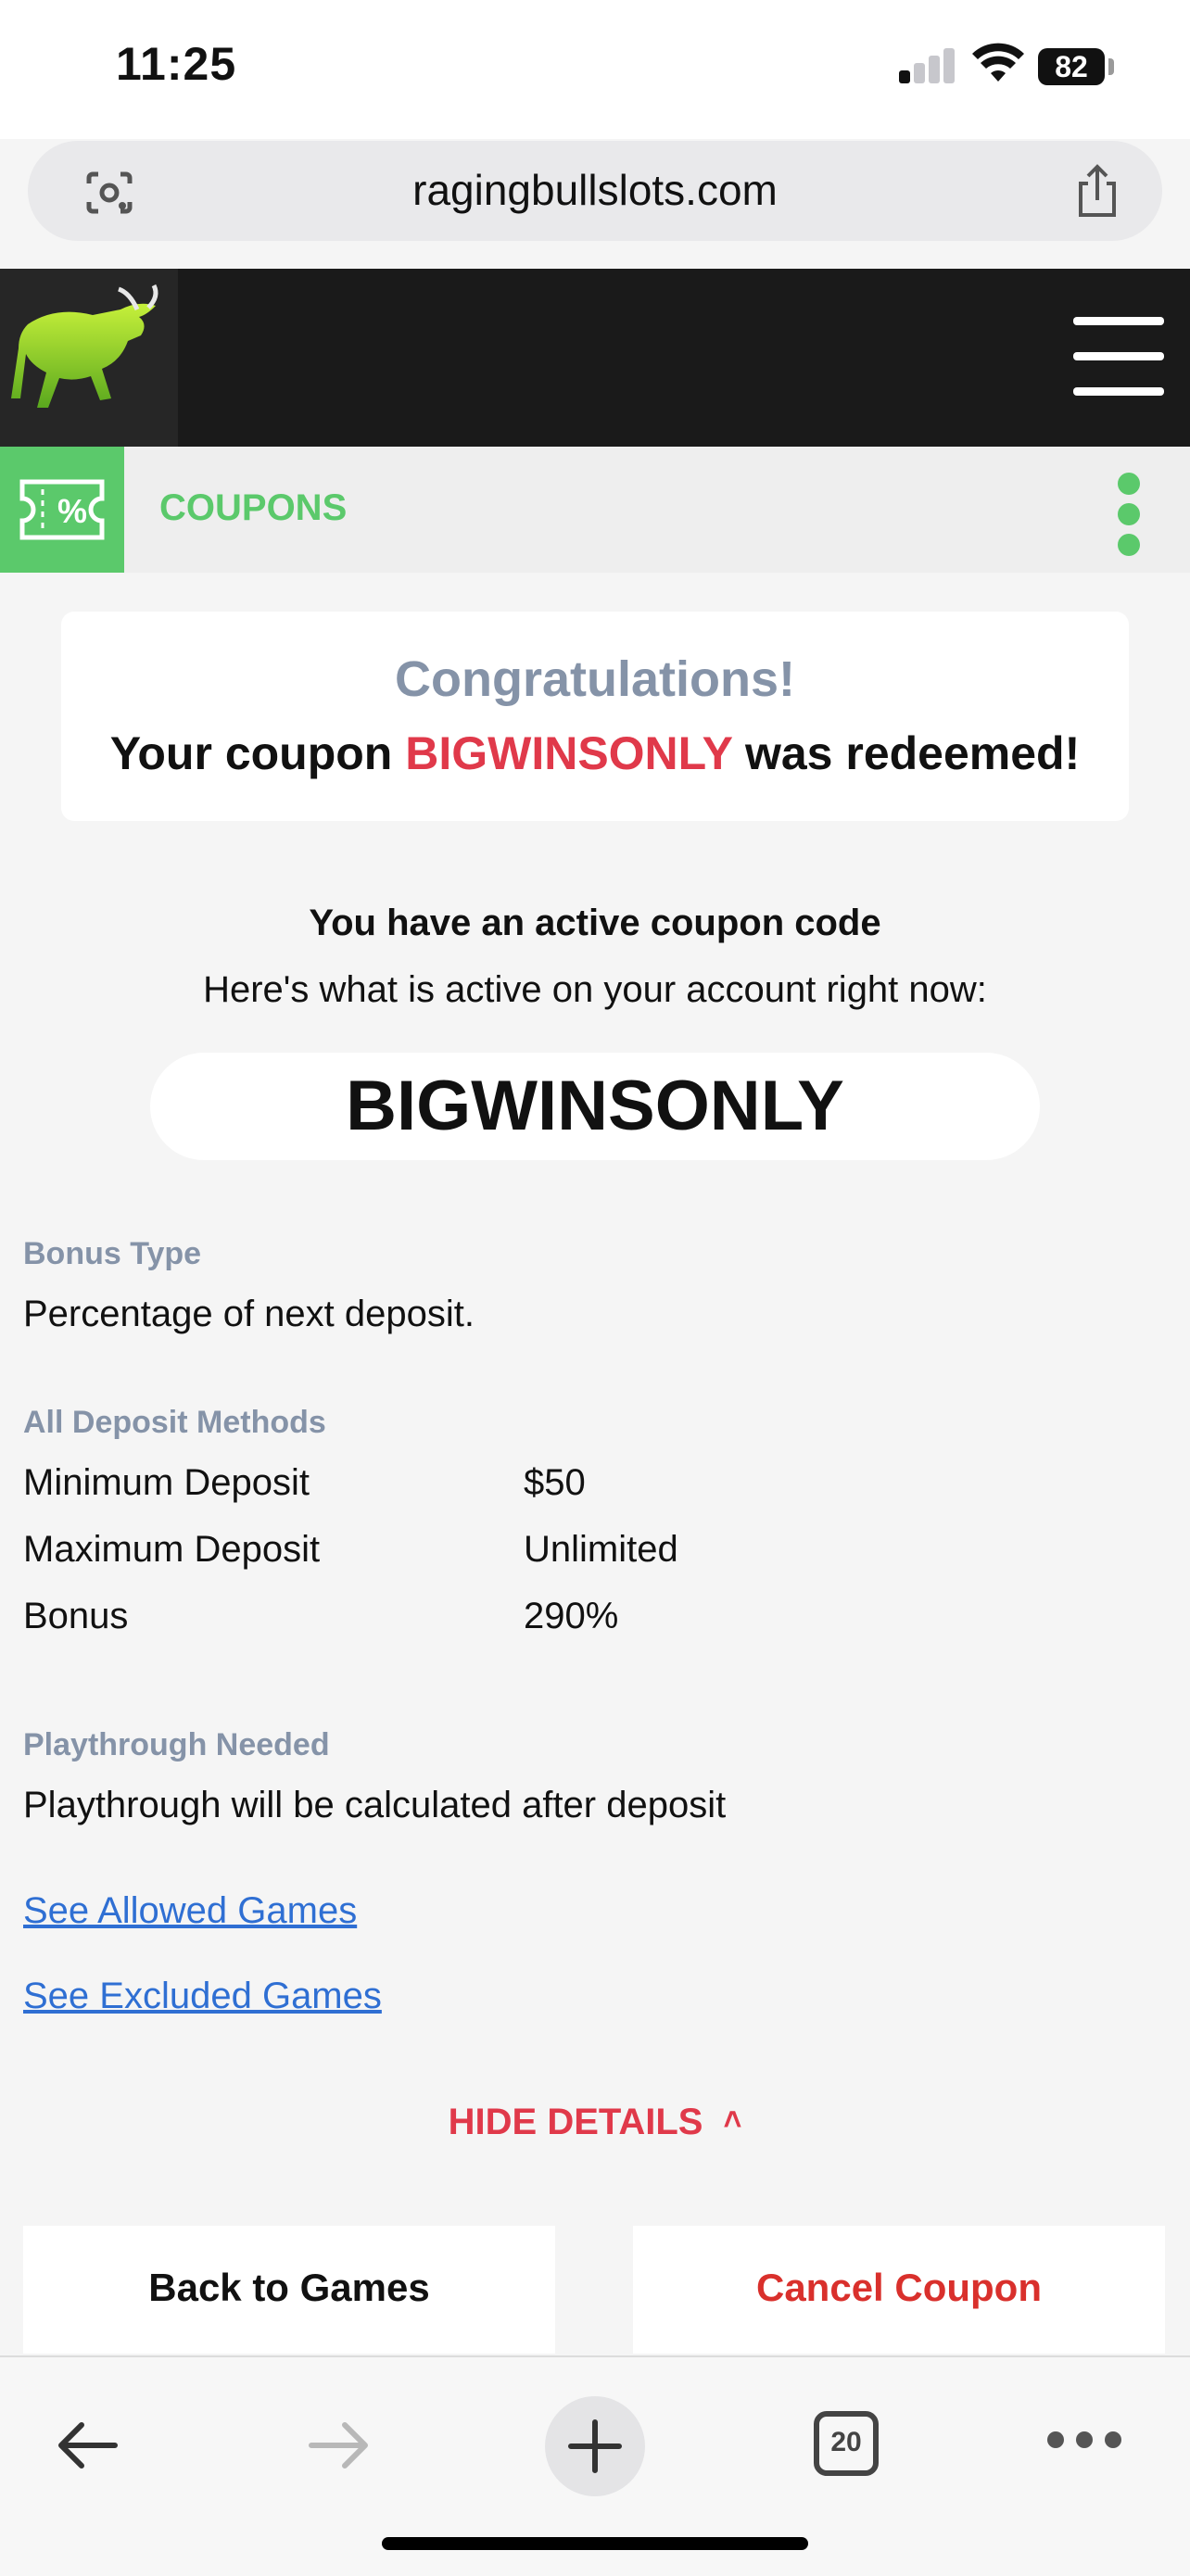 The width and height of the screenshot is (1190, 2576). Describe the element at coordinates (112, 1254) in the screenshot. I see `bonus-type-label: Bonus Type` at that location.